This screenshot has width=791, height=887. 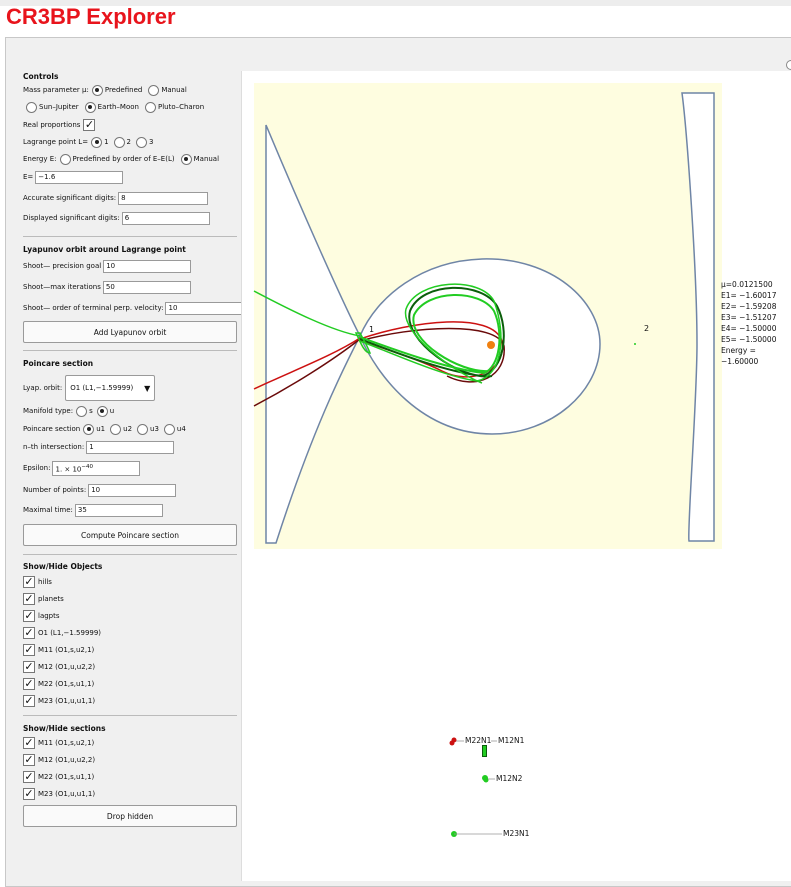 What do you see at coordinates (128, 142) in the screenshot?
I see `lagrange-2-label: 2` at bounding box center [128, 142].